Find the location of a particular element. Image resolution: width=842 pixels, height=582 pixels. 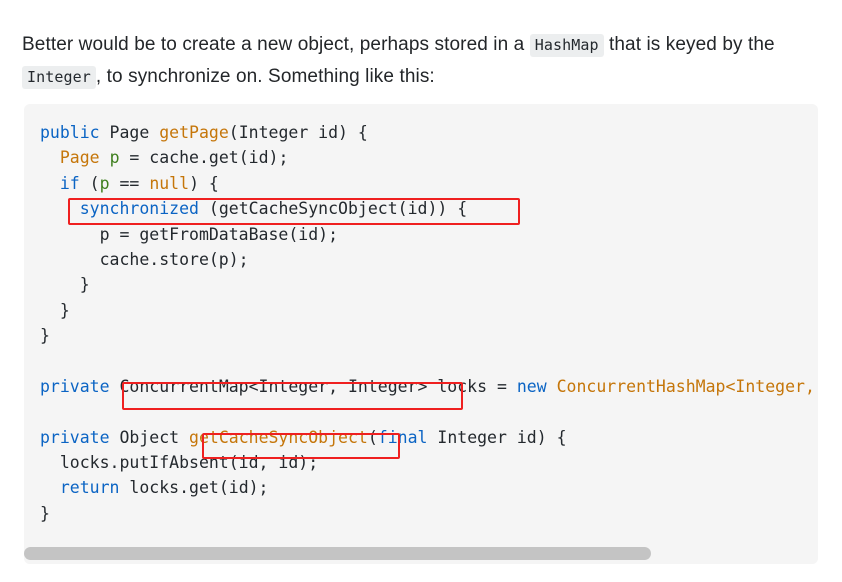

code-line: locks.putIfAbsent(id, id); is located at coordinates (429, 462).